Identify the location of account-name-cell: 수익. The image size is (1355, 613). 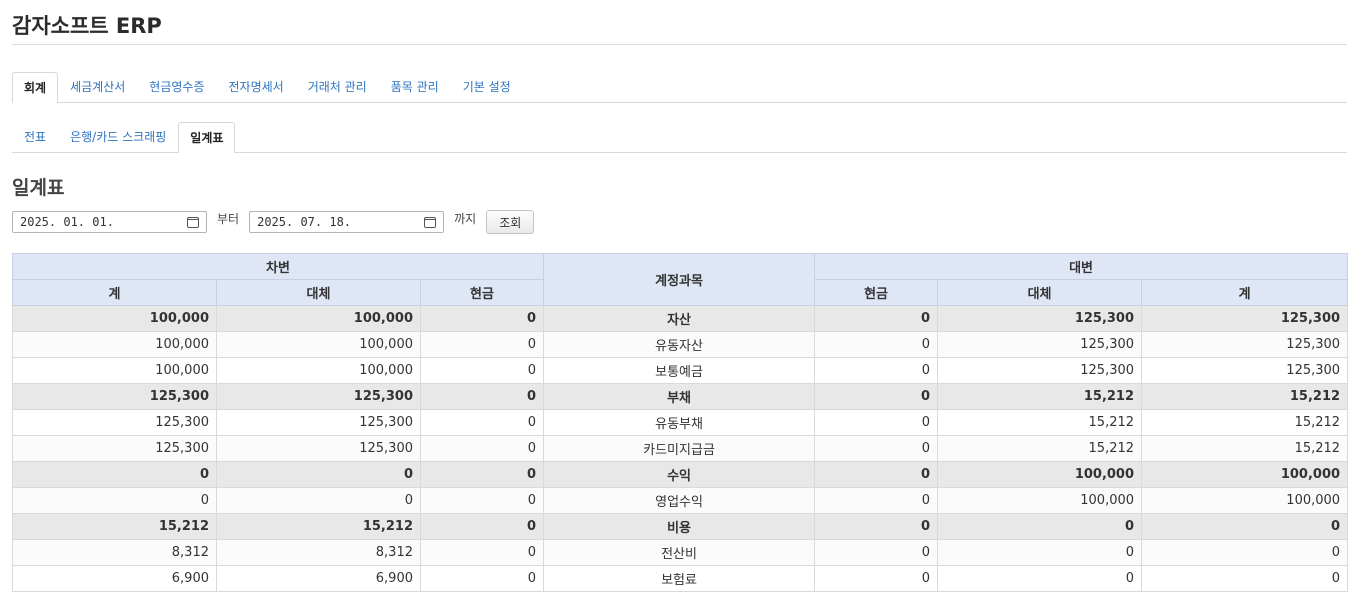
(679, 474).